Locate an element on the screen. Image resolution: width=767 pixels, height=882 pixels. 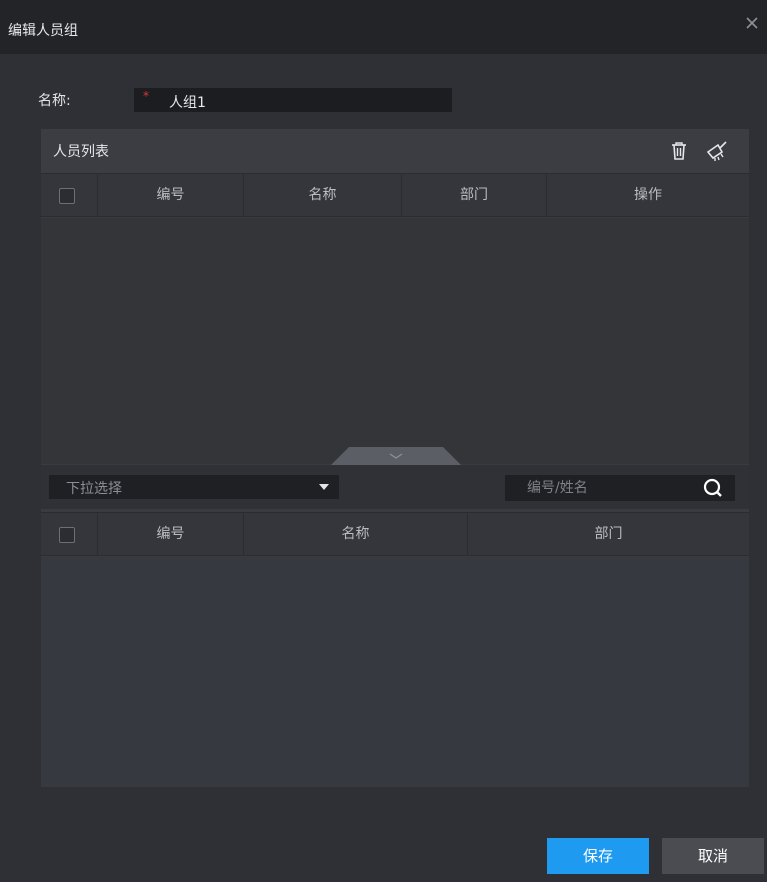
candidates-table-header: 编号 名称 部门 is located at coordinates (395, 534).